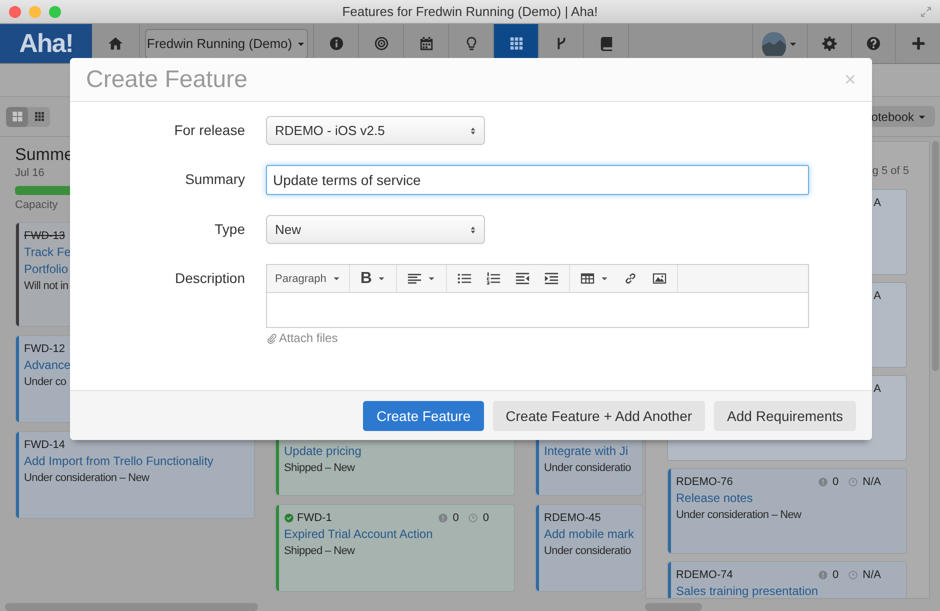 The image size is (940, 611). I want to click on paperclip-icon, so click(271, 338).